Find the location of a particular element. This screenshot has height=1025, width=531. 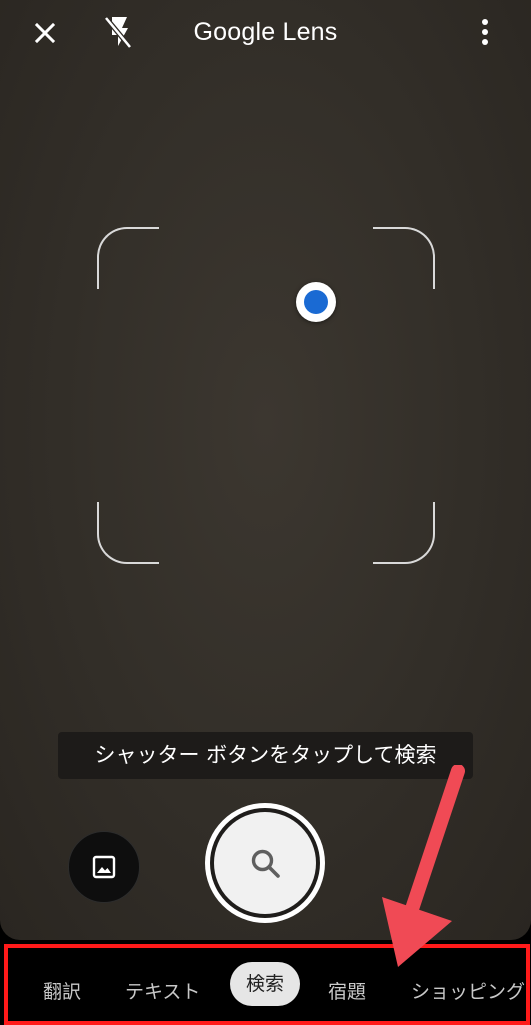

more-options-button is located at coordinates (485, 32).